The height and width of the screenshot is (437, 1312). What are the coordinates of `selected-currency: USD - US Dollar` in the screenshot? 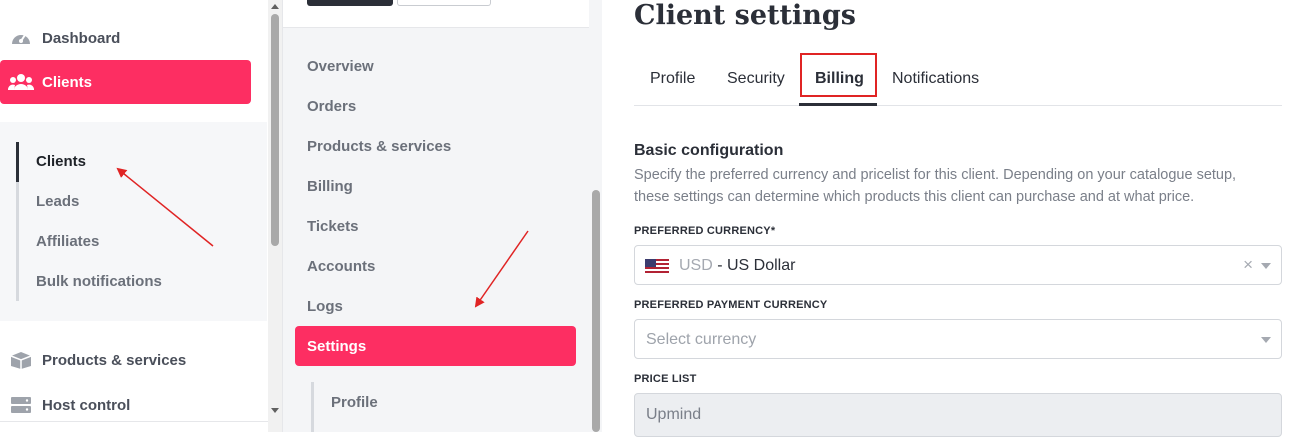 It's located at (737, 266).